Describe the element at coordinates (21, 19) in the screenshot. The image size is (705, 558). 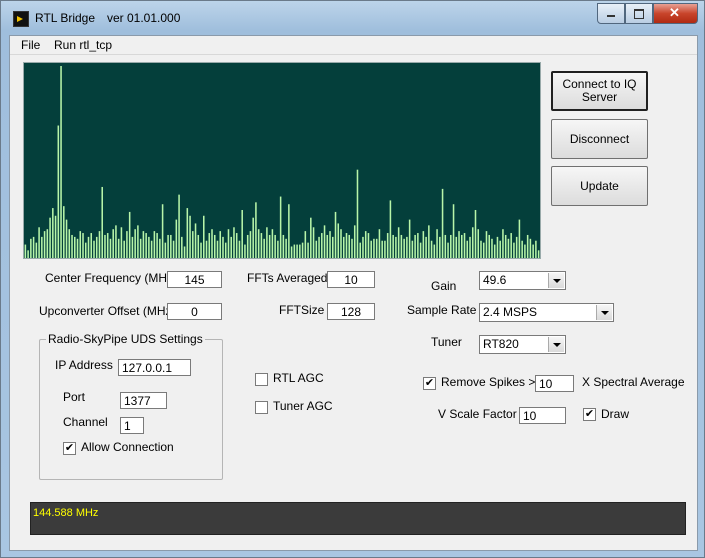
I see `app-icon` at that location.